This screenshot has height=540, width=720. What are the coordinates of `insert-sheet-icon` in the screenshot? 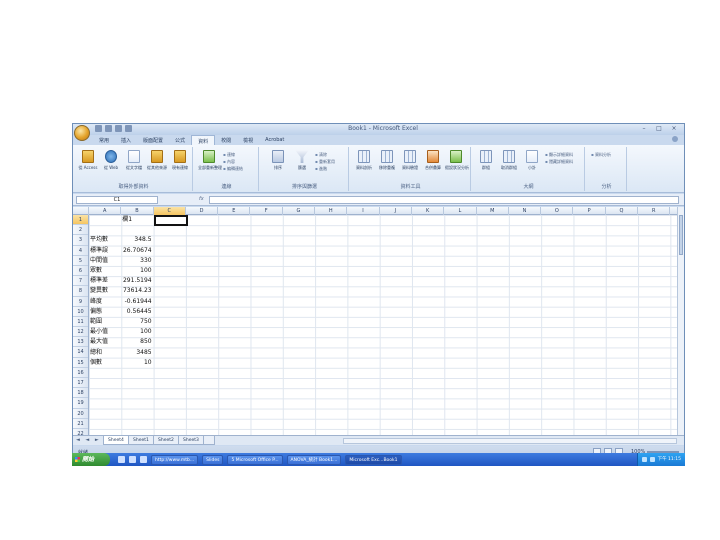 It's located at (209, 440).